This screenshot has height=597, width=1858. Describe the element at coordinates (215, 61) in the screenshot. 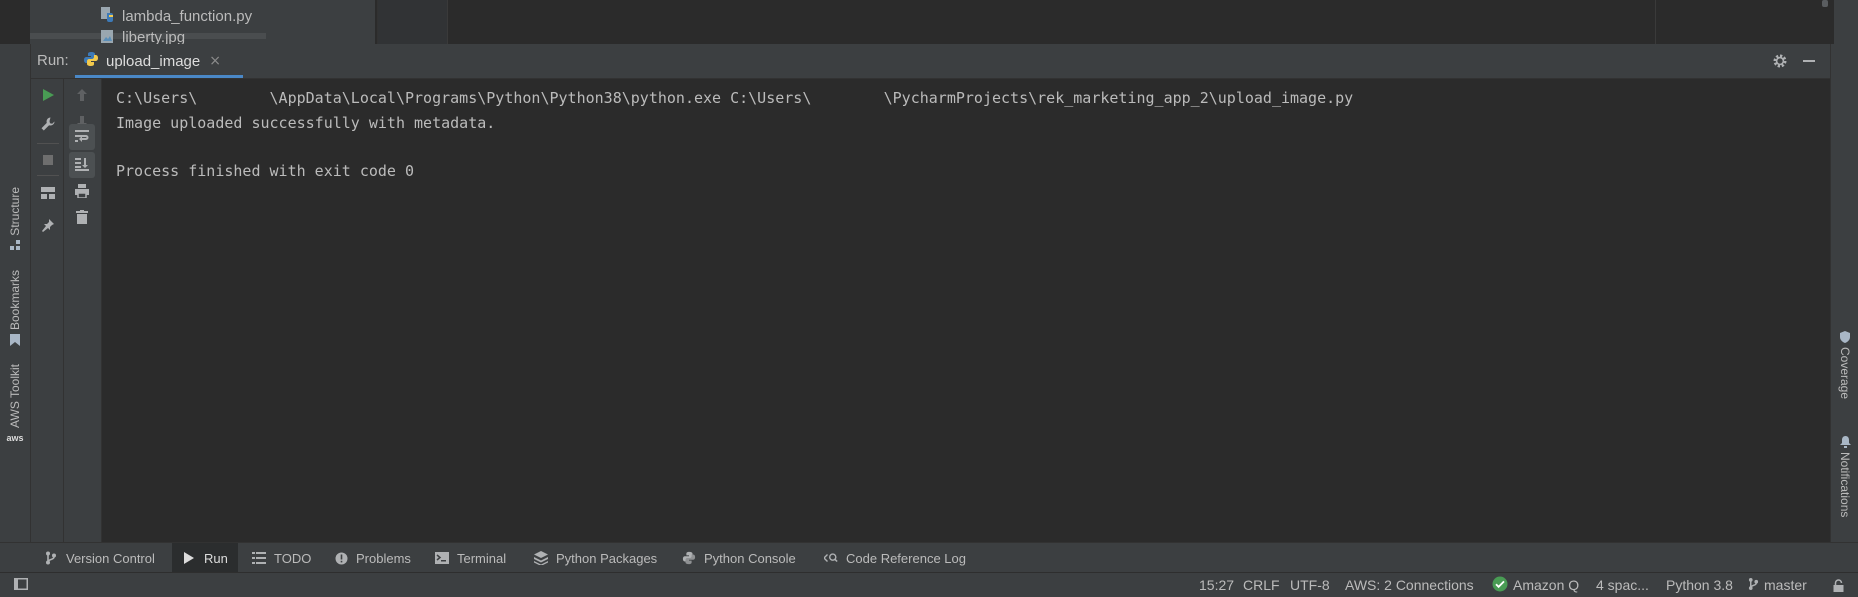

I see `close-icon: ×` at that location.